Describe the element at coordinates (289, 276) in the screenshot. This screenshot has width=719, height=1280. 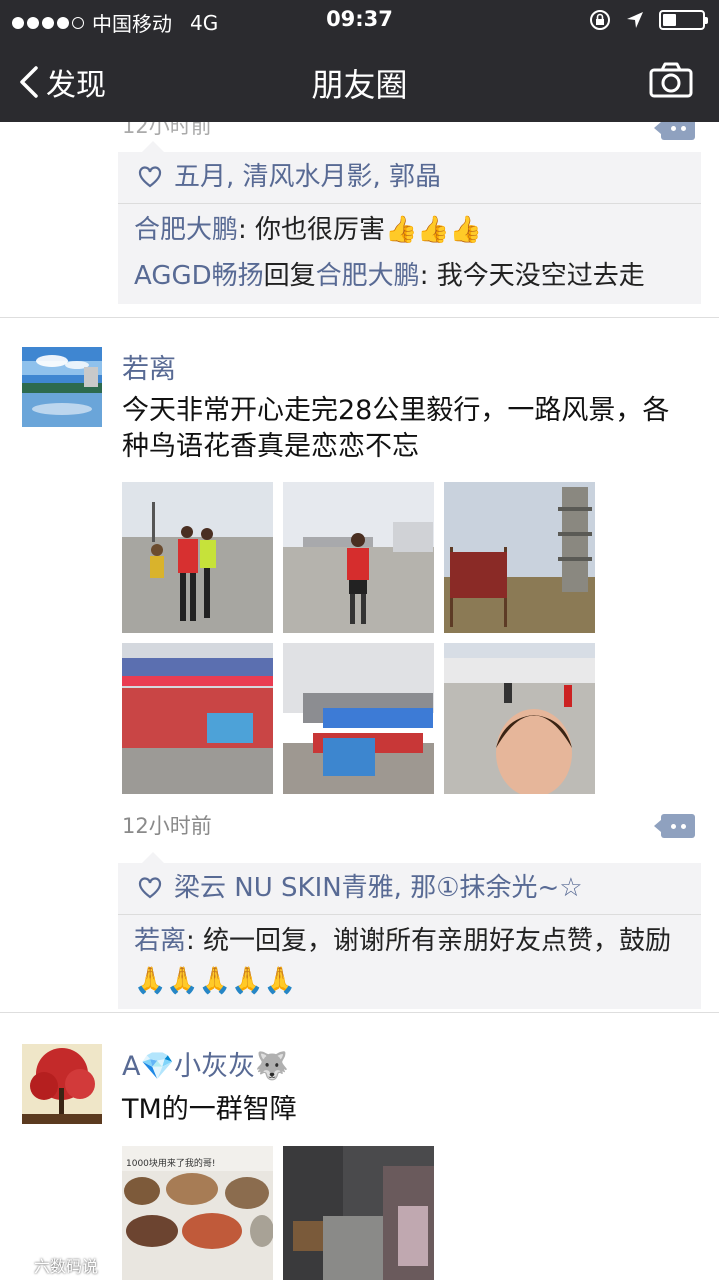
I see `reply-word: 回复` at that location.